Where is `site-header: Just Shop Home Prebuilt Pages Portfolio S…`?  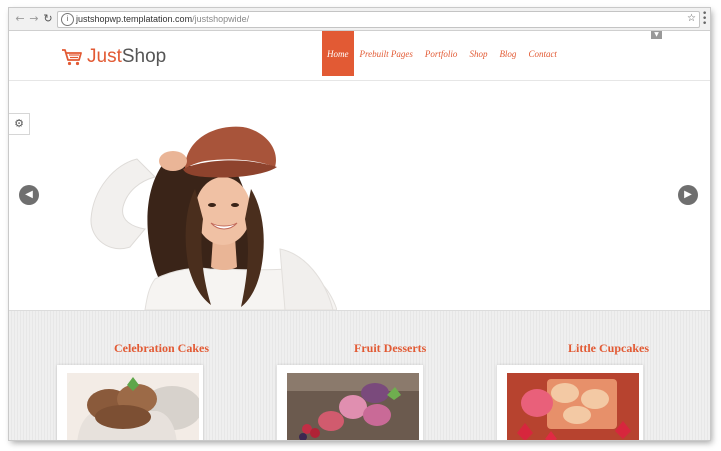 site-header: Just Shop Home Prebuilt Pages Portfolio S… is located at coordinates (359, 56).